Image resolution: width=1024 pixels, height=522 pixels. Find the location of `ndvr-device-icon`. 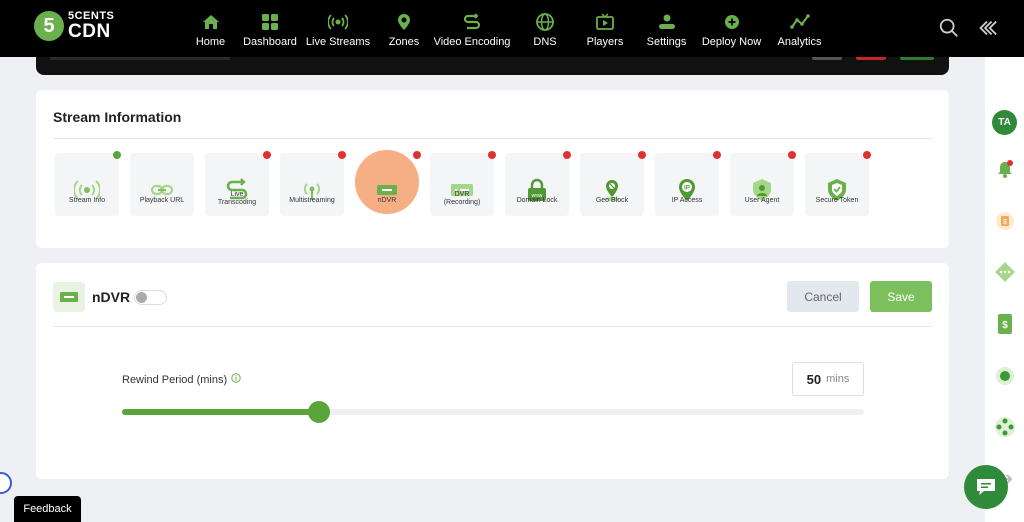

ndvr-device-icon is located at coordinates (387, 180).